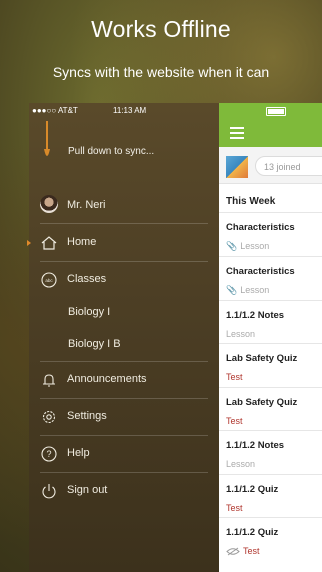 This screenshot has height=572, width=322. What do you see at coordinates (49, 491) in the screenshot?
I see `power-icon` at bounding box center [49, 491].